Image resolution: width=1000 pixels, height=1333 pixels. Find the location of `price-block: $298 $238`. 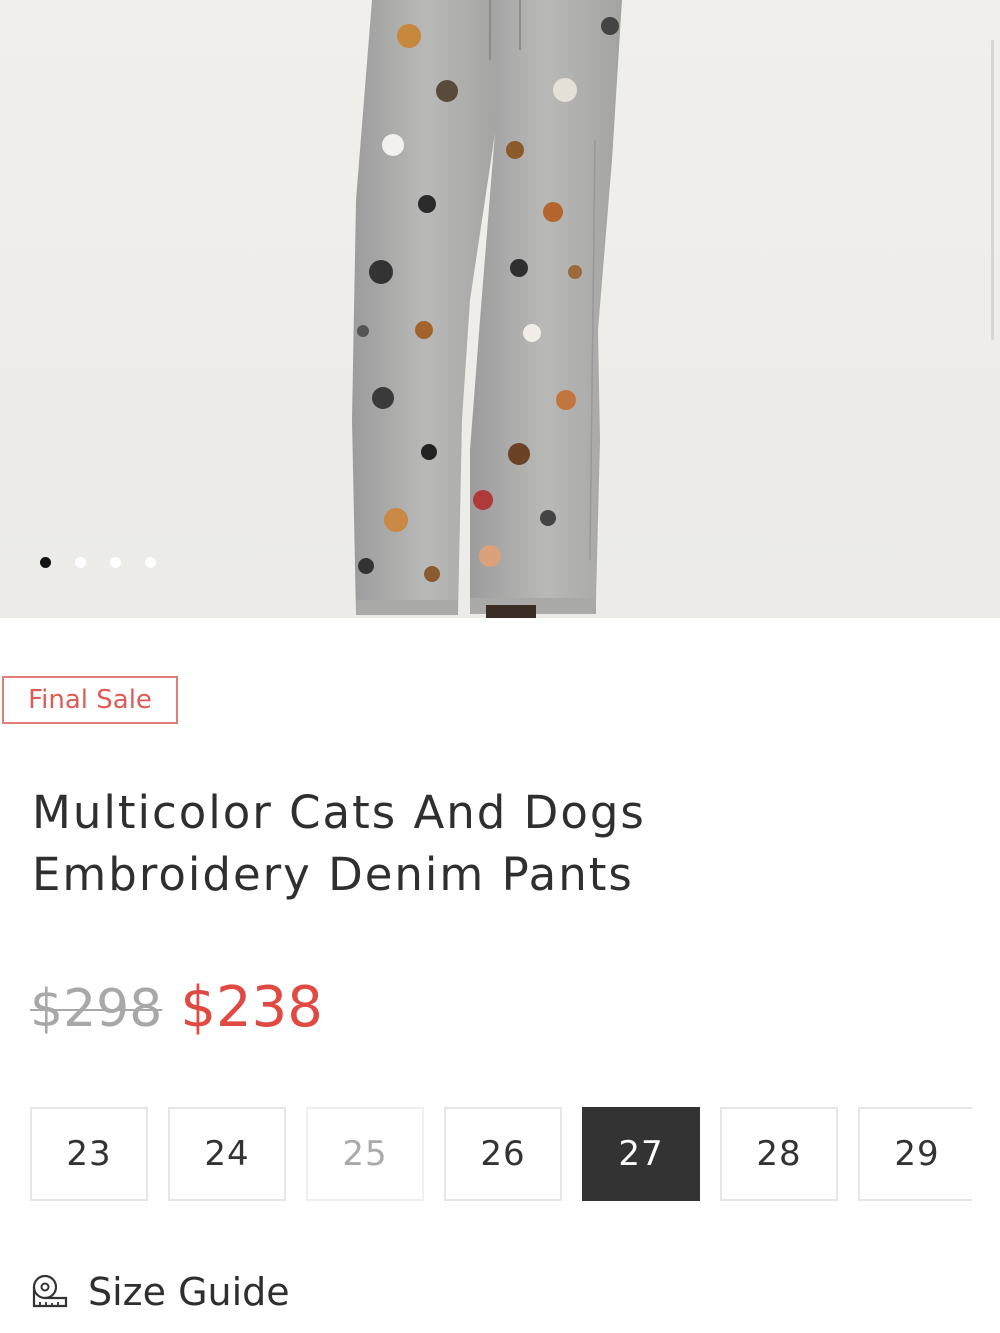

price-block: $298 $238 is located at coordinates (176, 1007).